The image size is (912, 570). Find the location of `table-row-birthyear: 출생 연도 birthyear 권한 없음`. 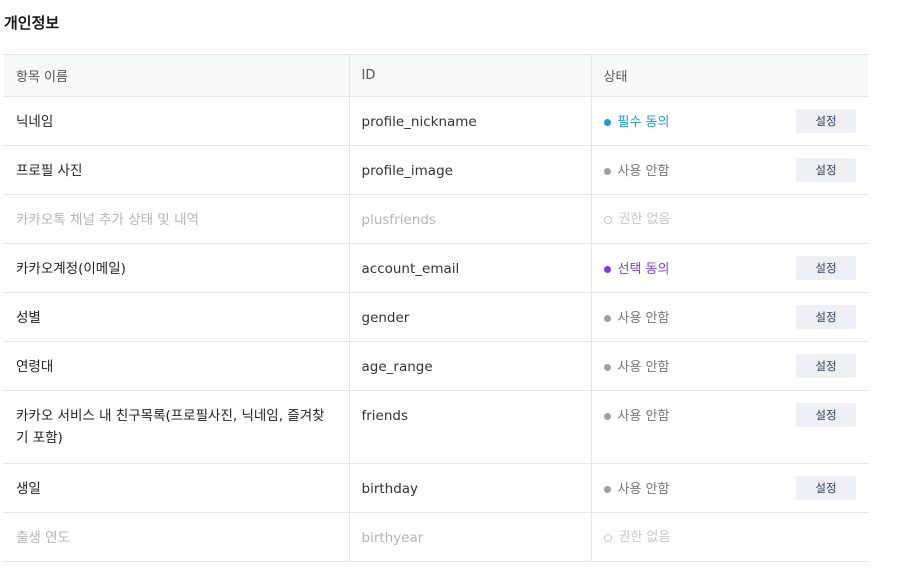

table-row-birthyear: 출생 연도 birthyear 권한 없음 is located at coordinates (436, 537).